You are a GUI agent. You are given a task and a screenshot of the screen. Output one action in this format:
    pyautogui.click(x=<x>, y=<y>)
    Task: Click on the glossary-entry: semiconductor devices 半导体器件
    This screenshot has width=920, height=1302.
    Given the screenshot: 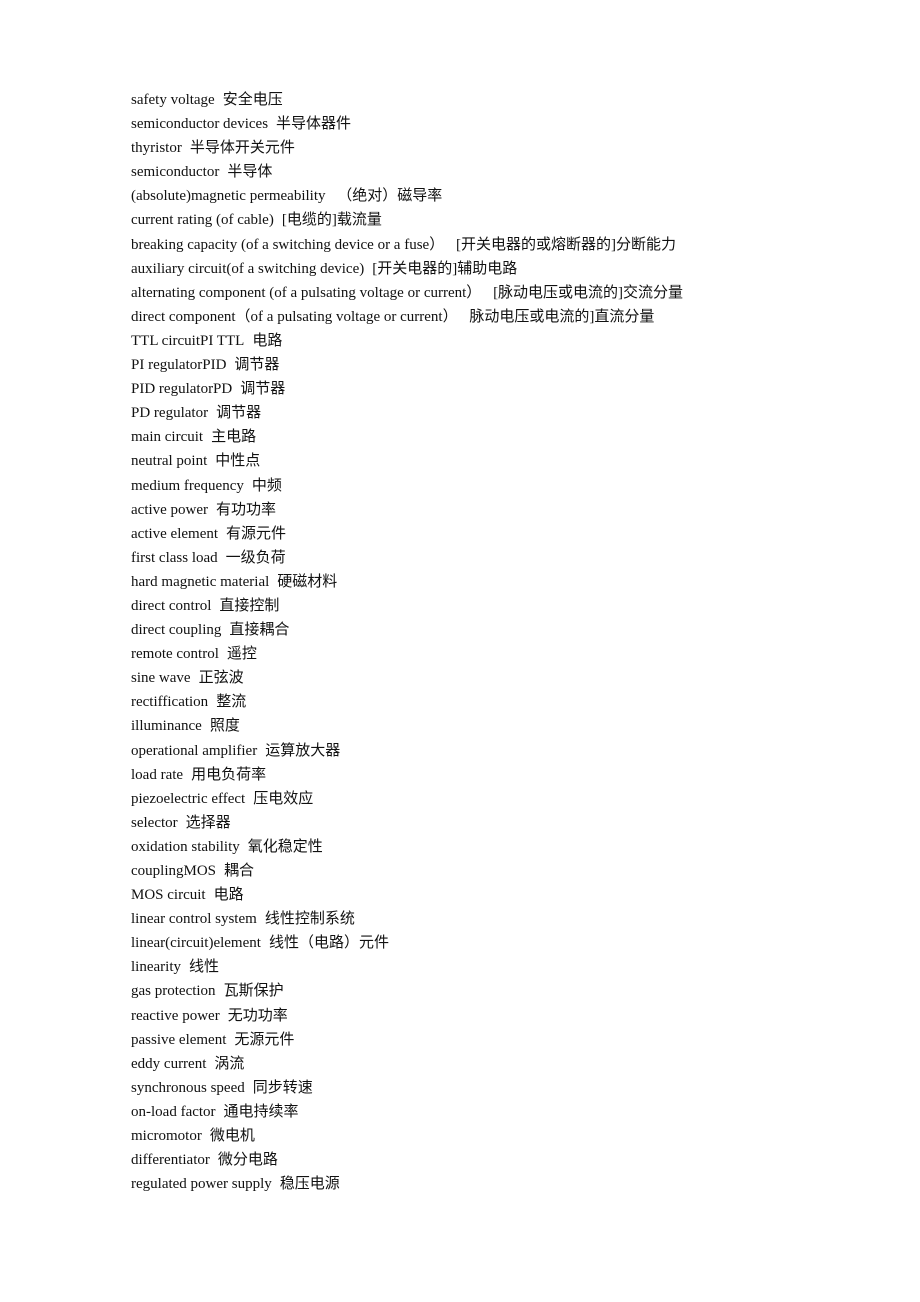 What is the action you would take?
    pyautogui.click(x=407, y=124)
    